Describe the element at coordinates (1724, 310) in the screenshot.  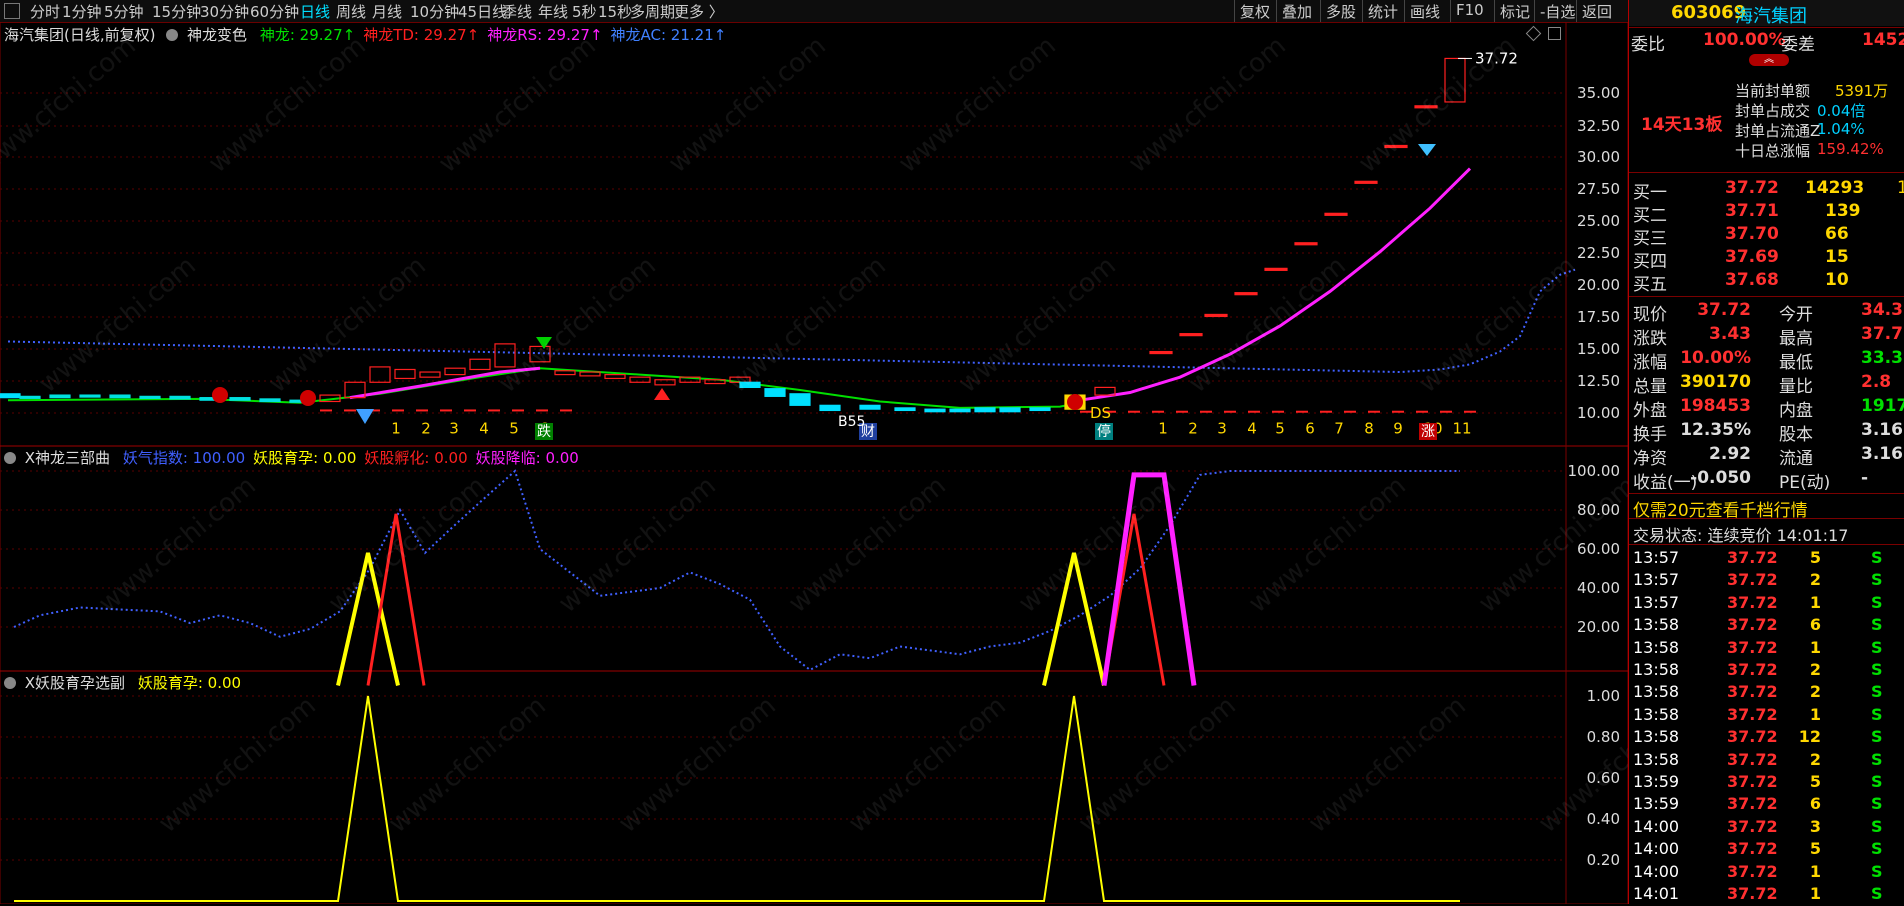
I see `stat-value: 37.72` at that location.